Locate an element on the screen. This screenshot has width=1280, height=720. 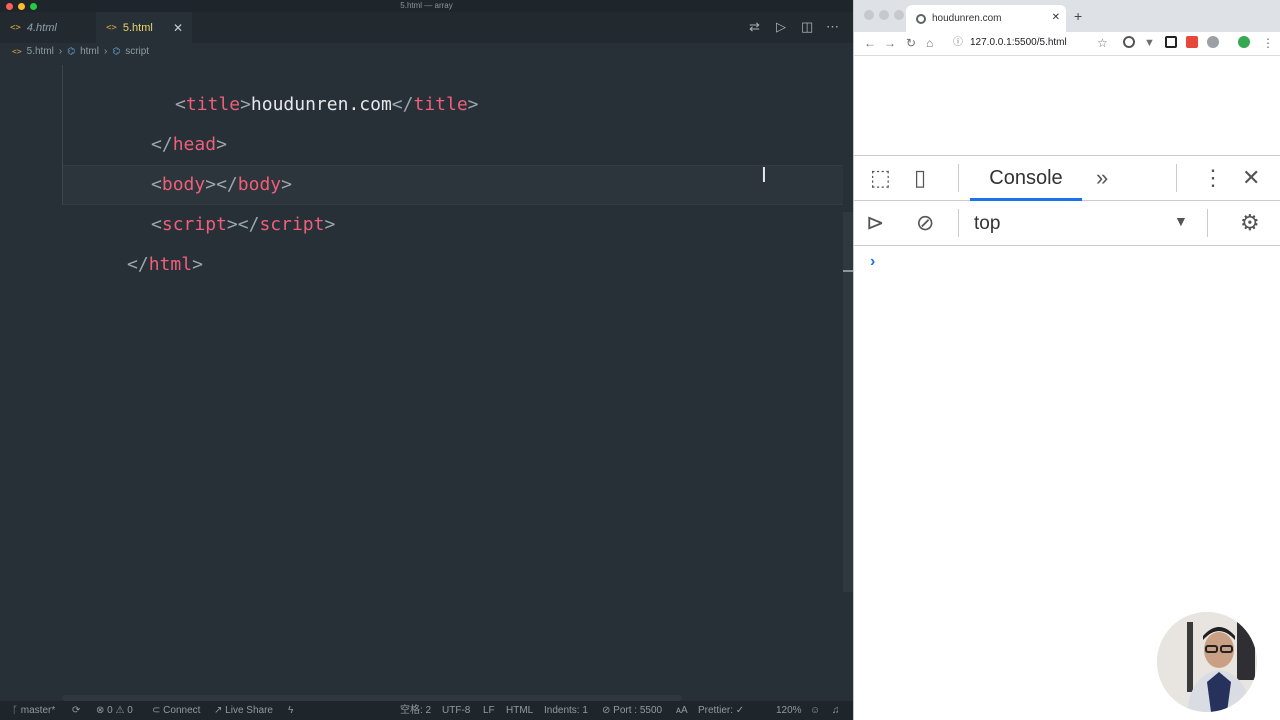
extension-square-icon is located at coordinates (1171, 42).